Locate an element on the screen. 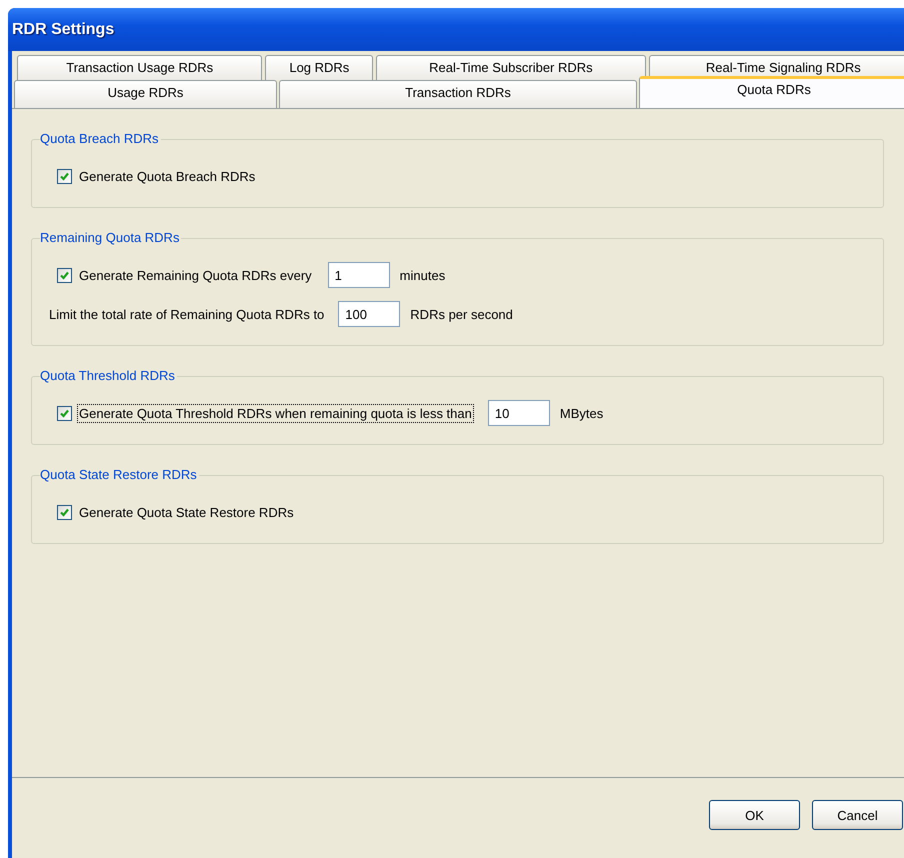 The image size is (904, 858). tab: Real-Time Subscriber RDRs is located at coordinates (511, 67).